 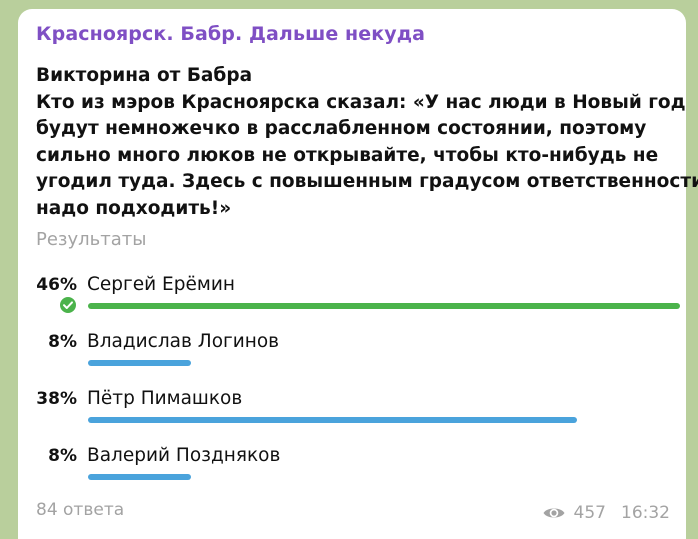 I want to click on channel-name: Красноярск. Бабр. Дальше некуда, so click(x=230, y=34).